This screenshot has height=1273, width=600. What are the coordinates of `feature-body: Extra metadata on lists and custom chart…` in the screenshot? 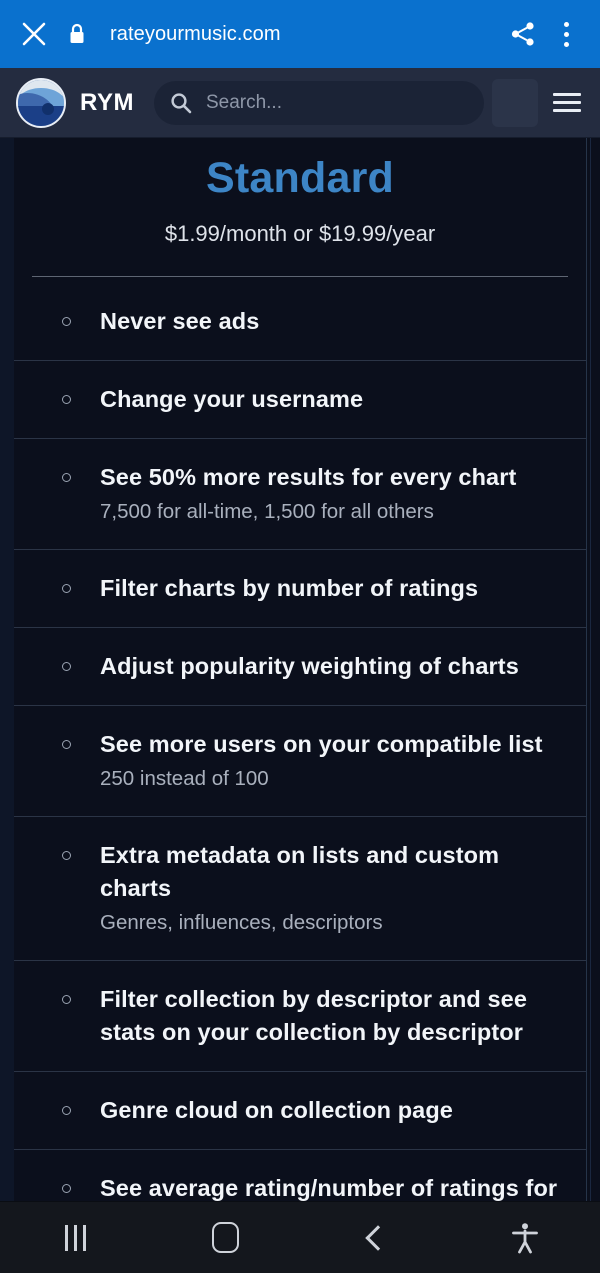 It's located at (338, 888).